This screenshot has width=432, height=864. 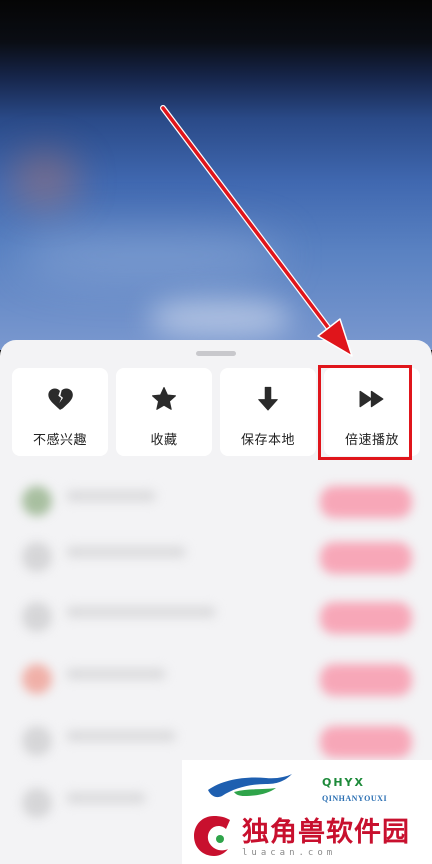 What do you see at coordinates (164, 440) in the screenshot?
I see `favorite-label: 收藏` at bounding box center [164, 440].